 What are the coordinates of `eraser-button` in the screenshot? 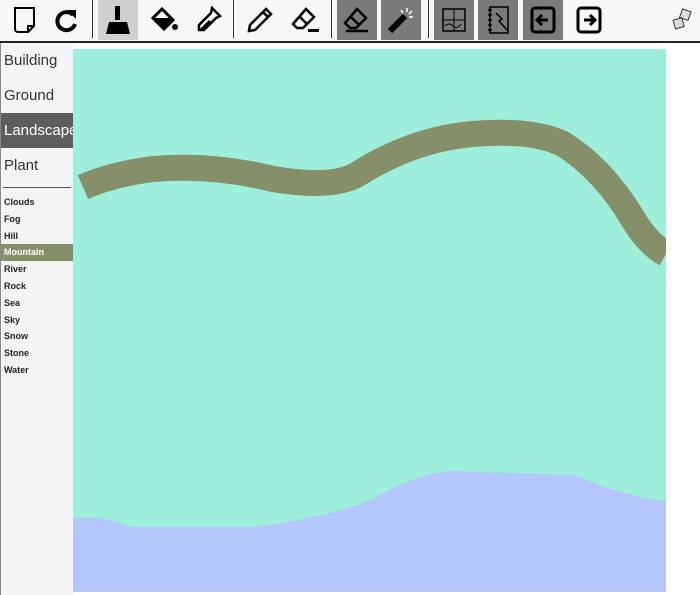 It's located at (357, 20).